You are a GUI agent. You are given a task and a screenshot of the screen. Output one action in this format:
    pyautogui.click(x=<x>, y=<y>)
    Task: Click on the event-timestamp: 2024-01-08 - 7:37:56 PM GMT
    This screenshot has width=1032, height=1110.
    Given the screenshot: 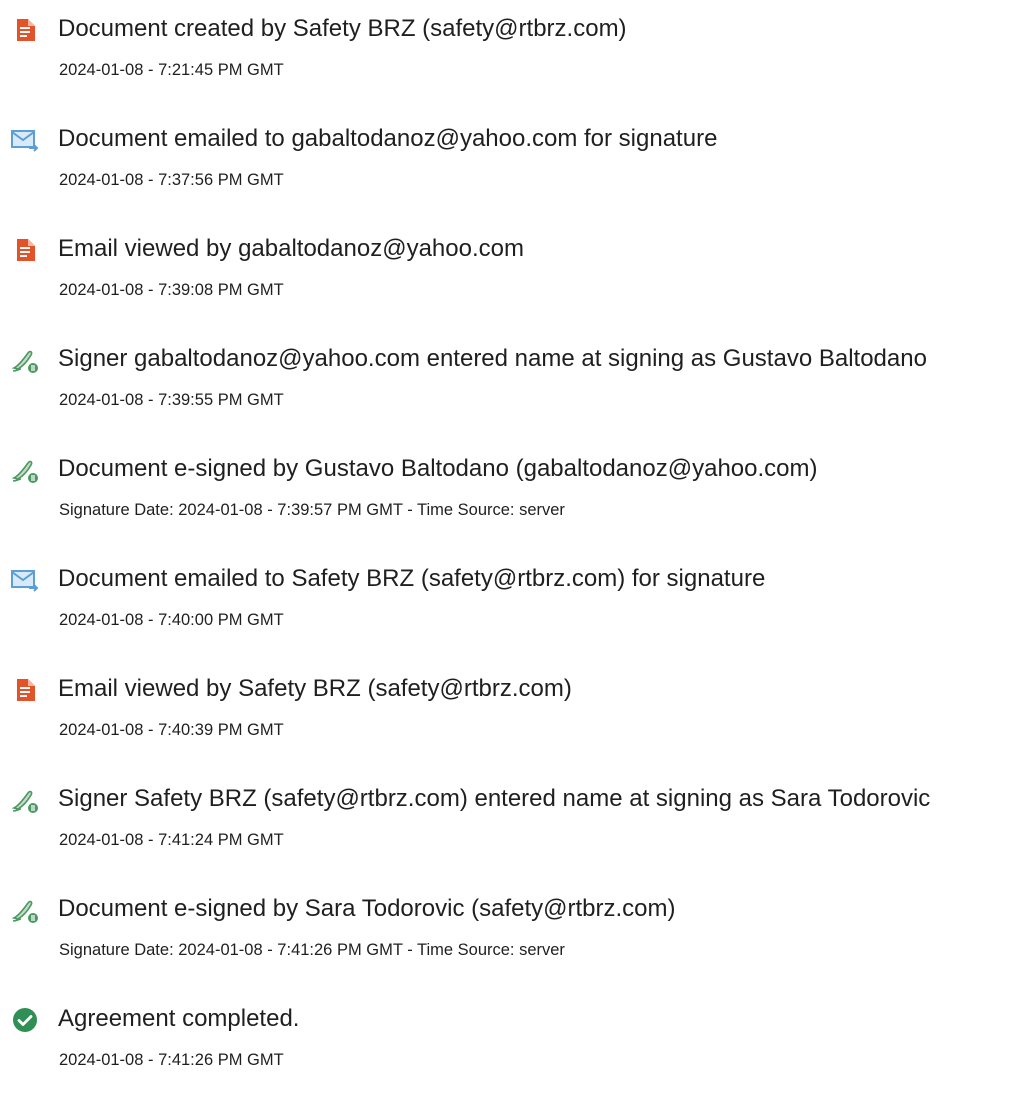 What is the action you would take?
    pyautogui.click(x=171, y=180)
    